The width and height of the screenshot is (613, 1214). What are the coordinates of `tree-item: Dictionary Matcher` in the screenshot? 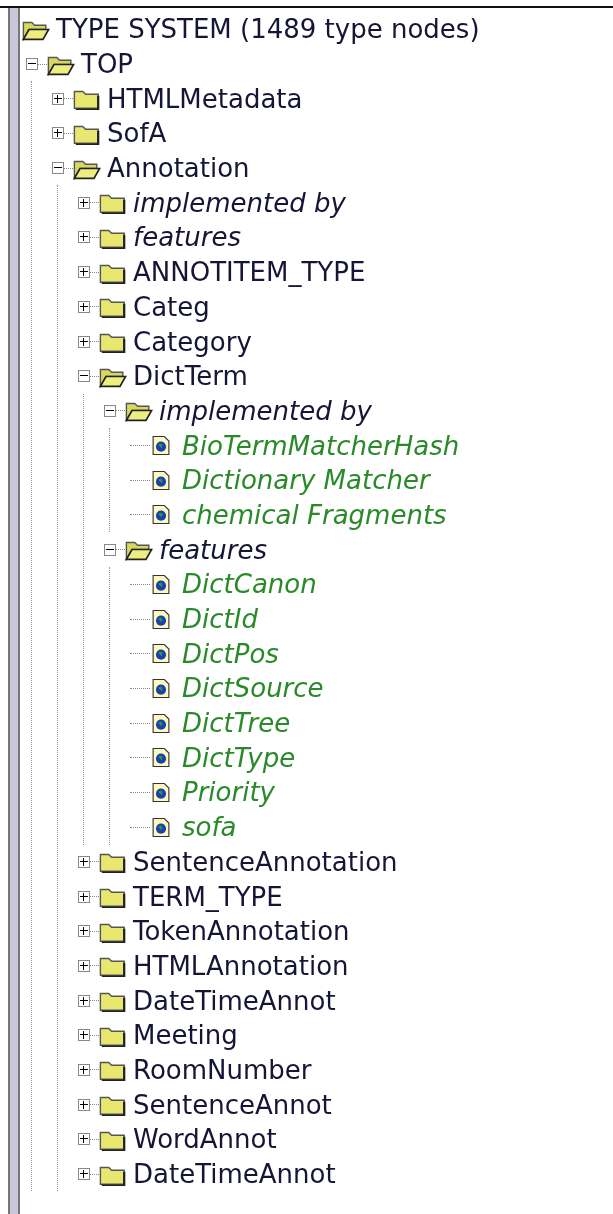 It's located at (303, 480).